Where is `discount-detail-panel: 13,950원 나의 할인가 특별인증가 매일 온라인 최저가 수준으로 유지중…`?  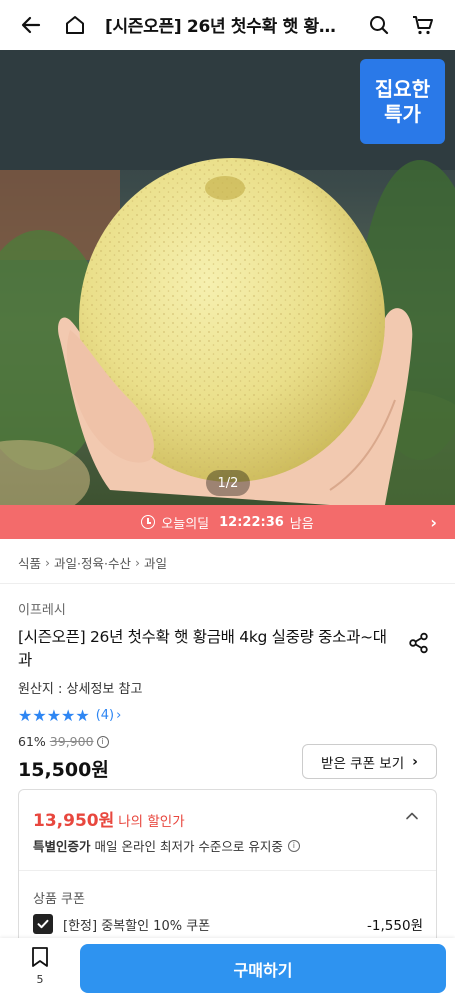 discount-detail-panel: 13,950원 나의 할인가 특별인증가 매일 온라인 최저가 수준으로 유지중… is located at coordinates (227, 864).